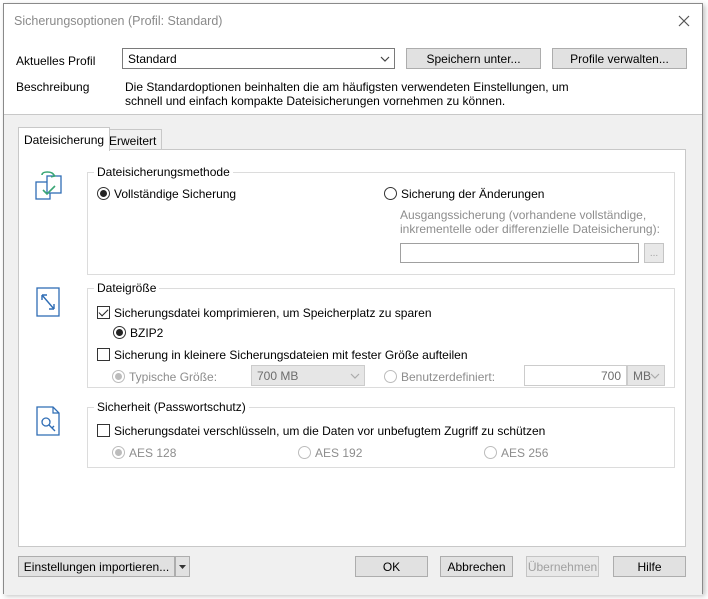 The image size is (708, 599). Describe the element at coordinates (56, 61) in the screenshot. I see `profile-label: Aktuelles Profil` at that location.